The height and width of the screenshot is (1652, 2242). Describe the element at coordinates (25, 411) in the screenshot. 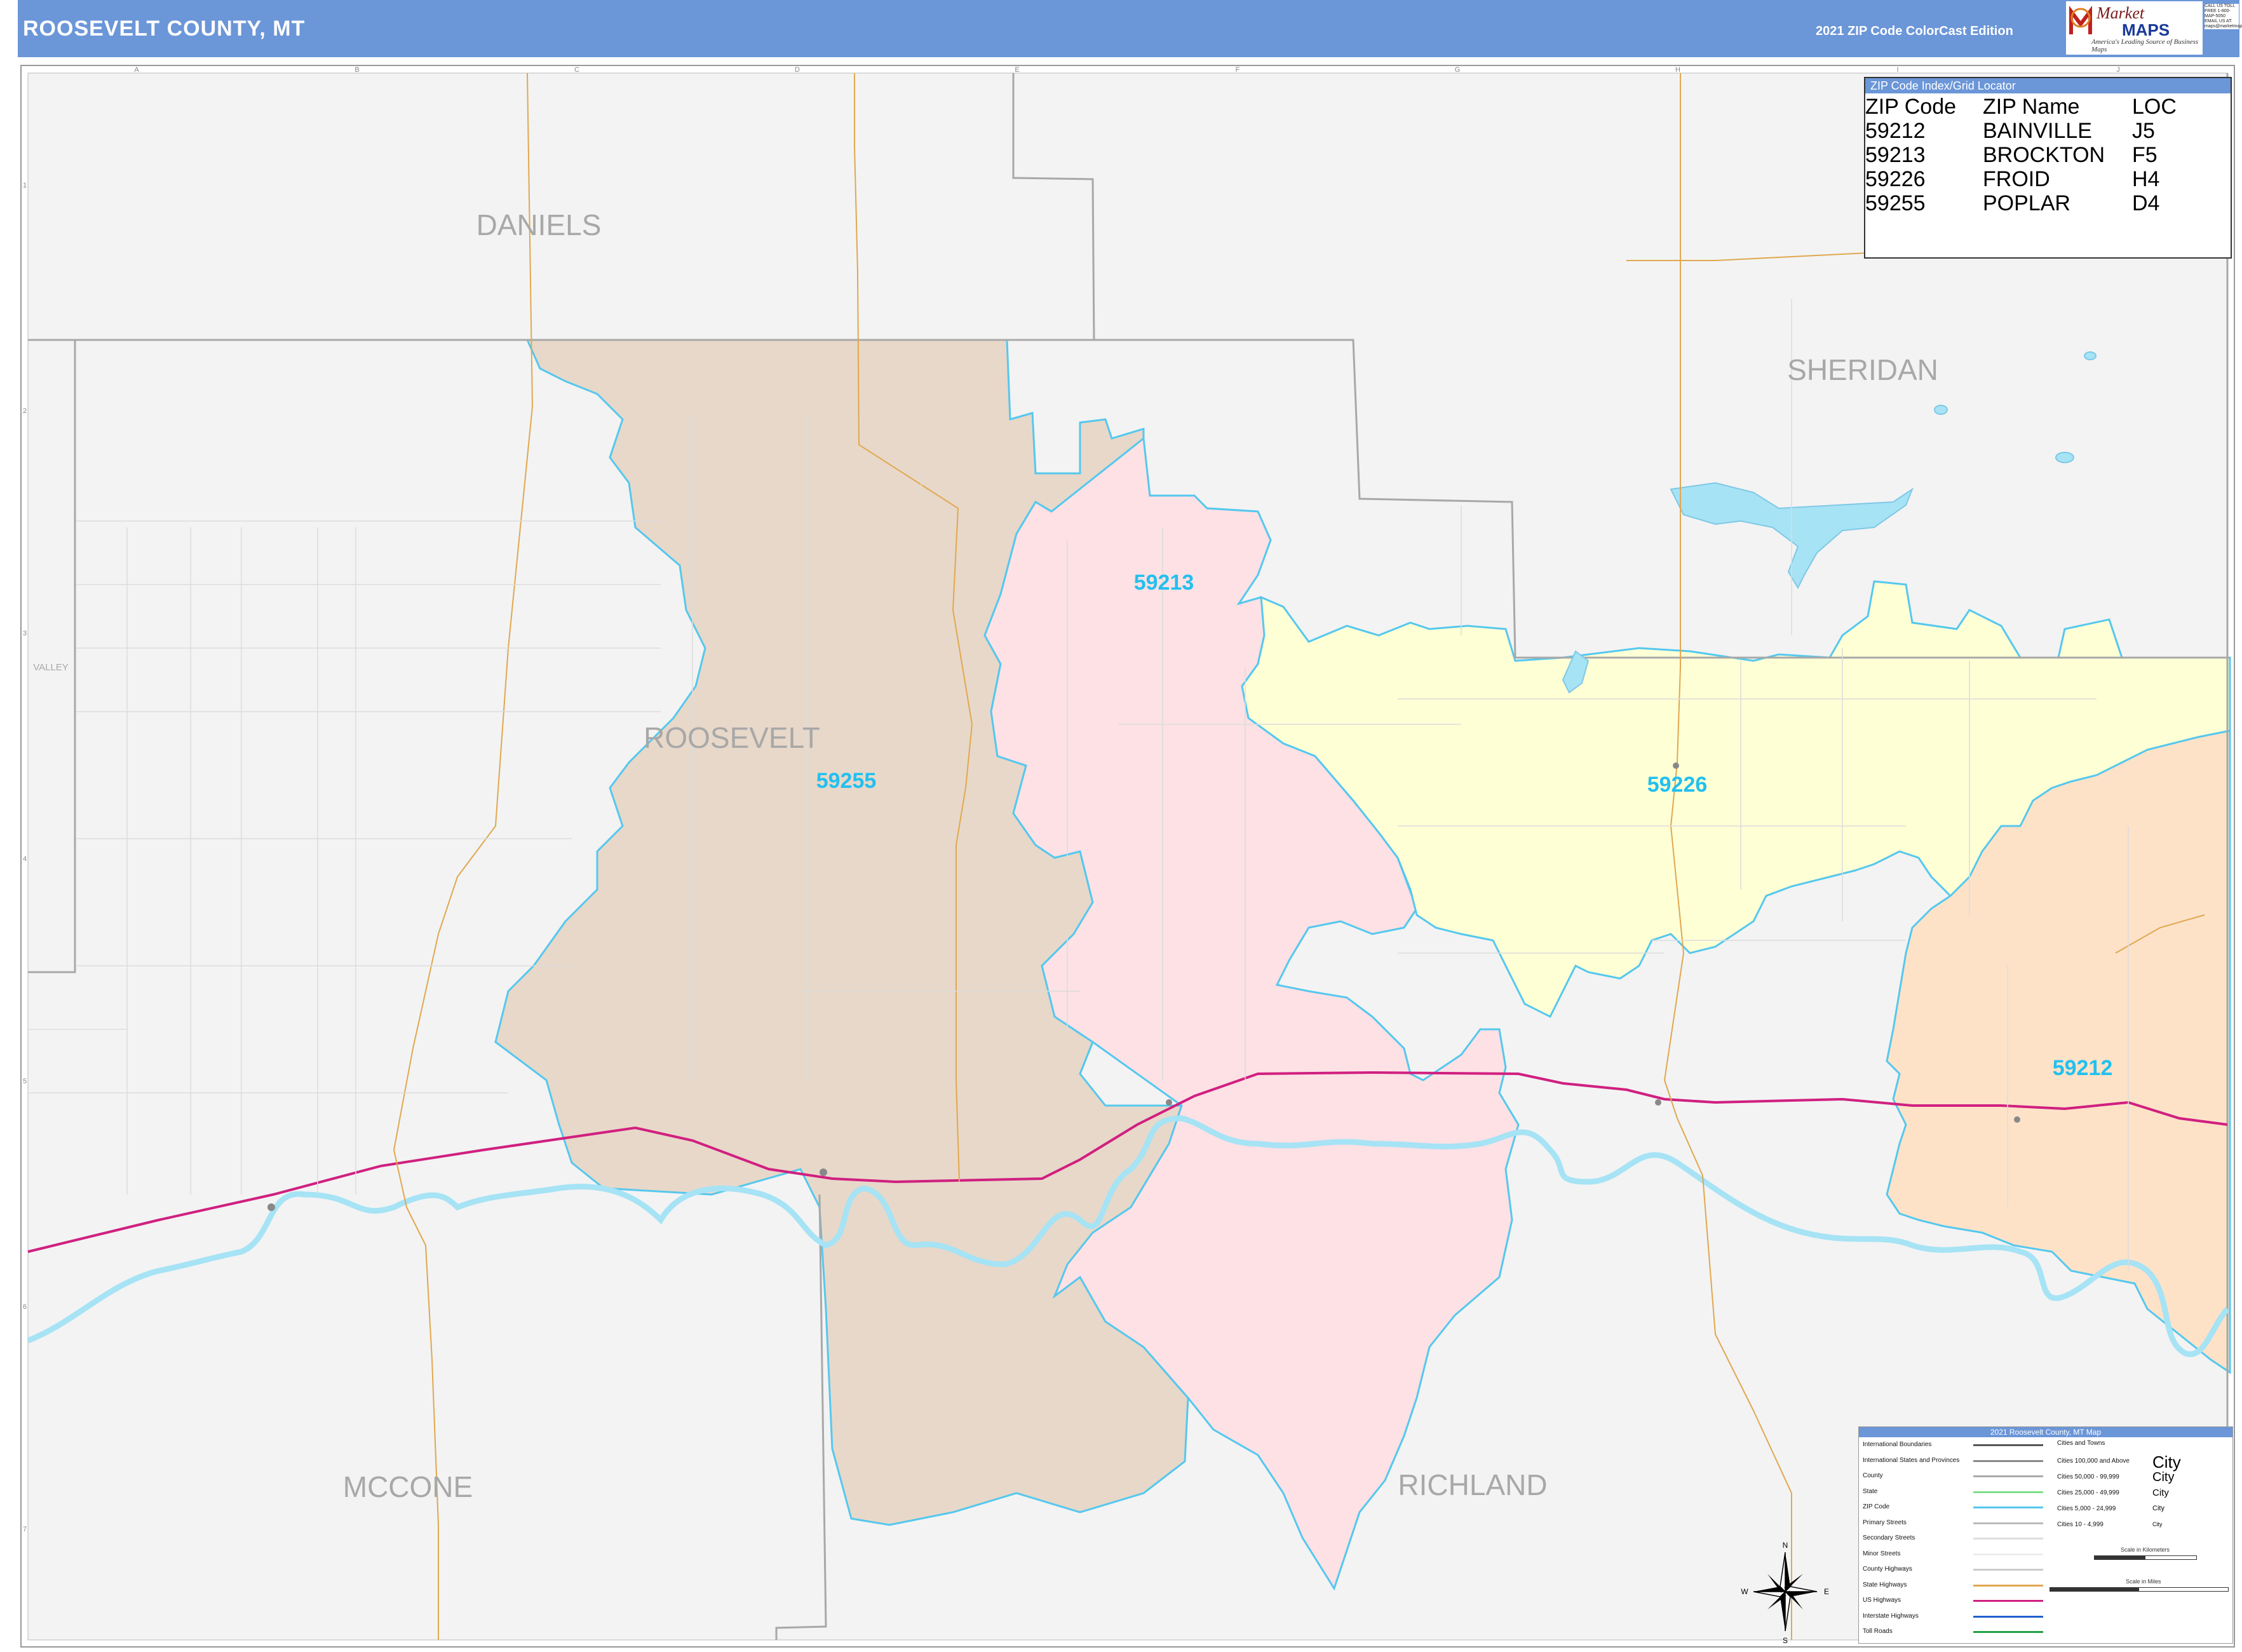

I see `grid-row-label: 2` at that location.